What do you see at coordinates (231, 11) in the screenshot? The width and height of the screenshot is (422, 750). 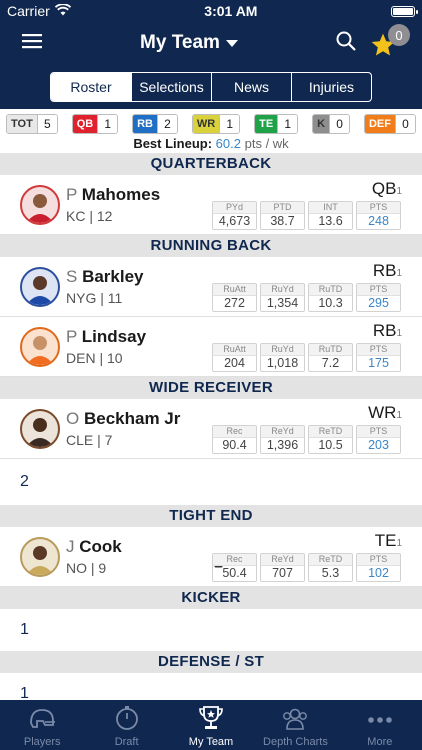 I see `clock: 3:01 AM` at bounding box center [231, 11].